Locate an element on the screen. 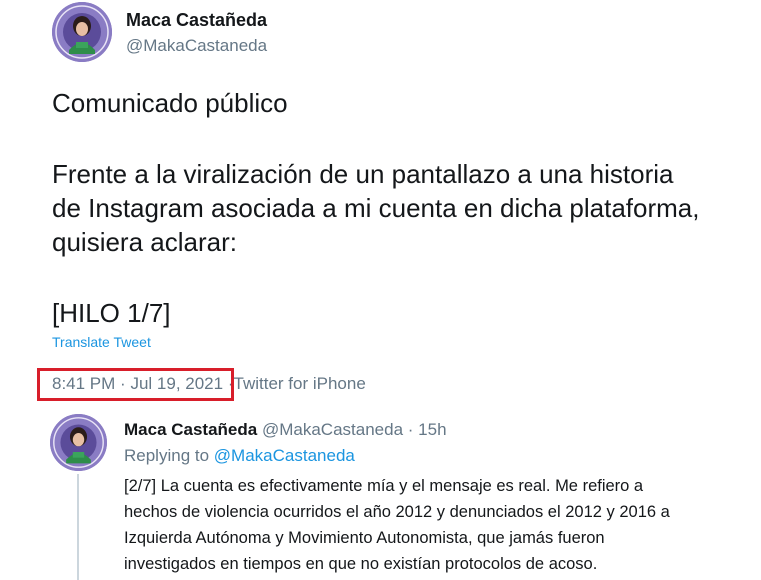 The width and height of the screenshot is (761, 580). reply-avatar-image is located at coordinates (78, 442).